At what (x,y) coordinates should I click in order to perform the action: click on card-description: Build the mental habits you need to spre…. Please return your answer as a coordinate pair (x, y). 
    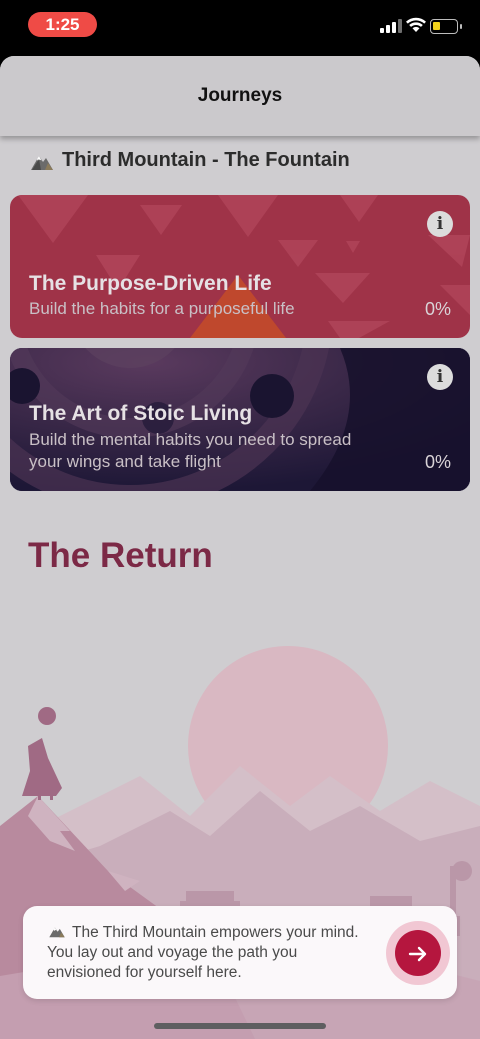
    Looking at the image, I should click on (190, 450).